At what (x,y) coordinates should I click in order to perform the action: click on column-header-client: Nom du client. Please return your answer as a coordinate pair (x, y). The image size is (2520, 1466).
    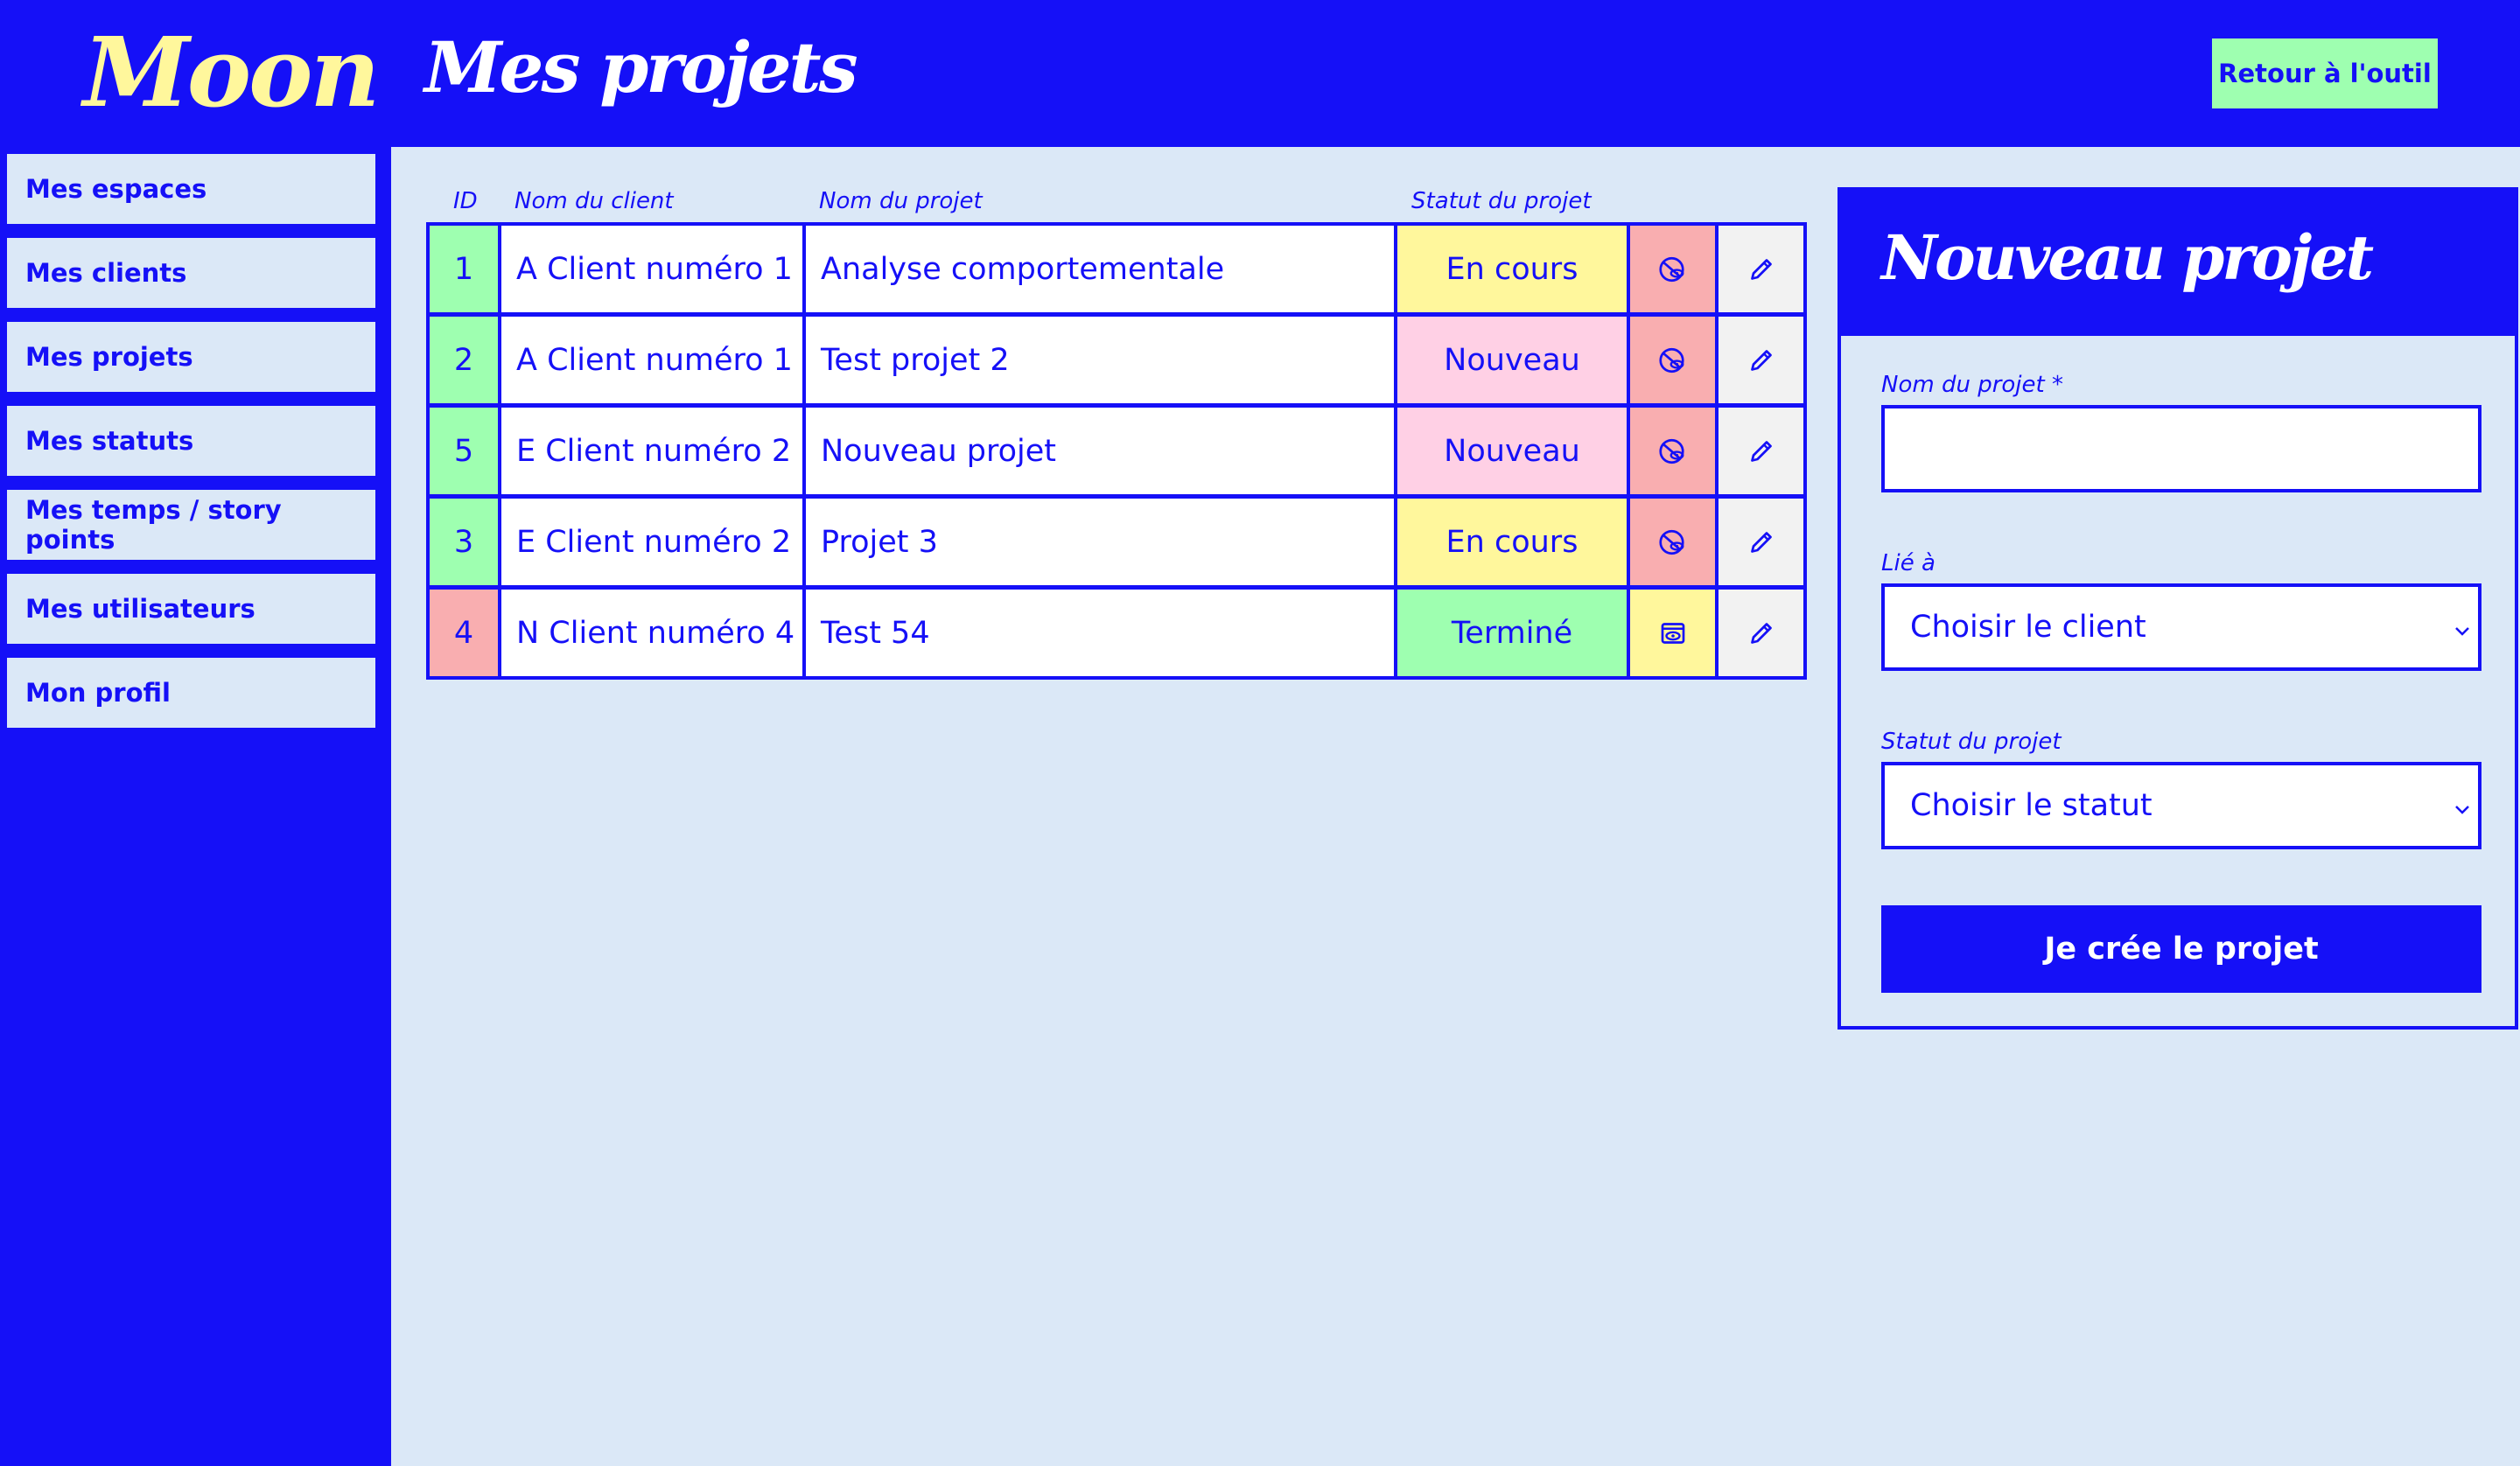
    Looking at the image, I should click on (594, 201).